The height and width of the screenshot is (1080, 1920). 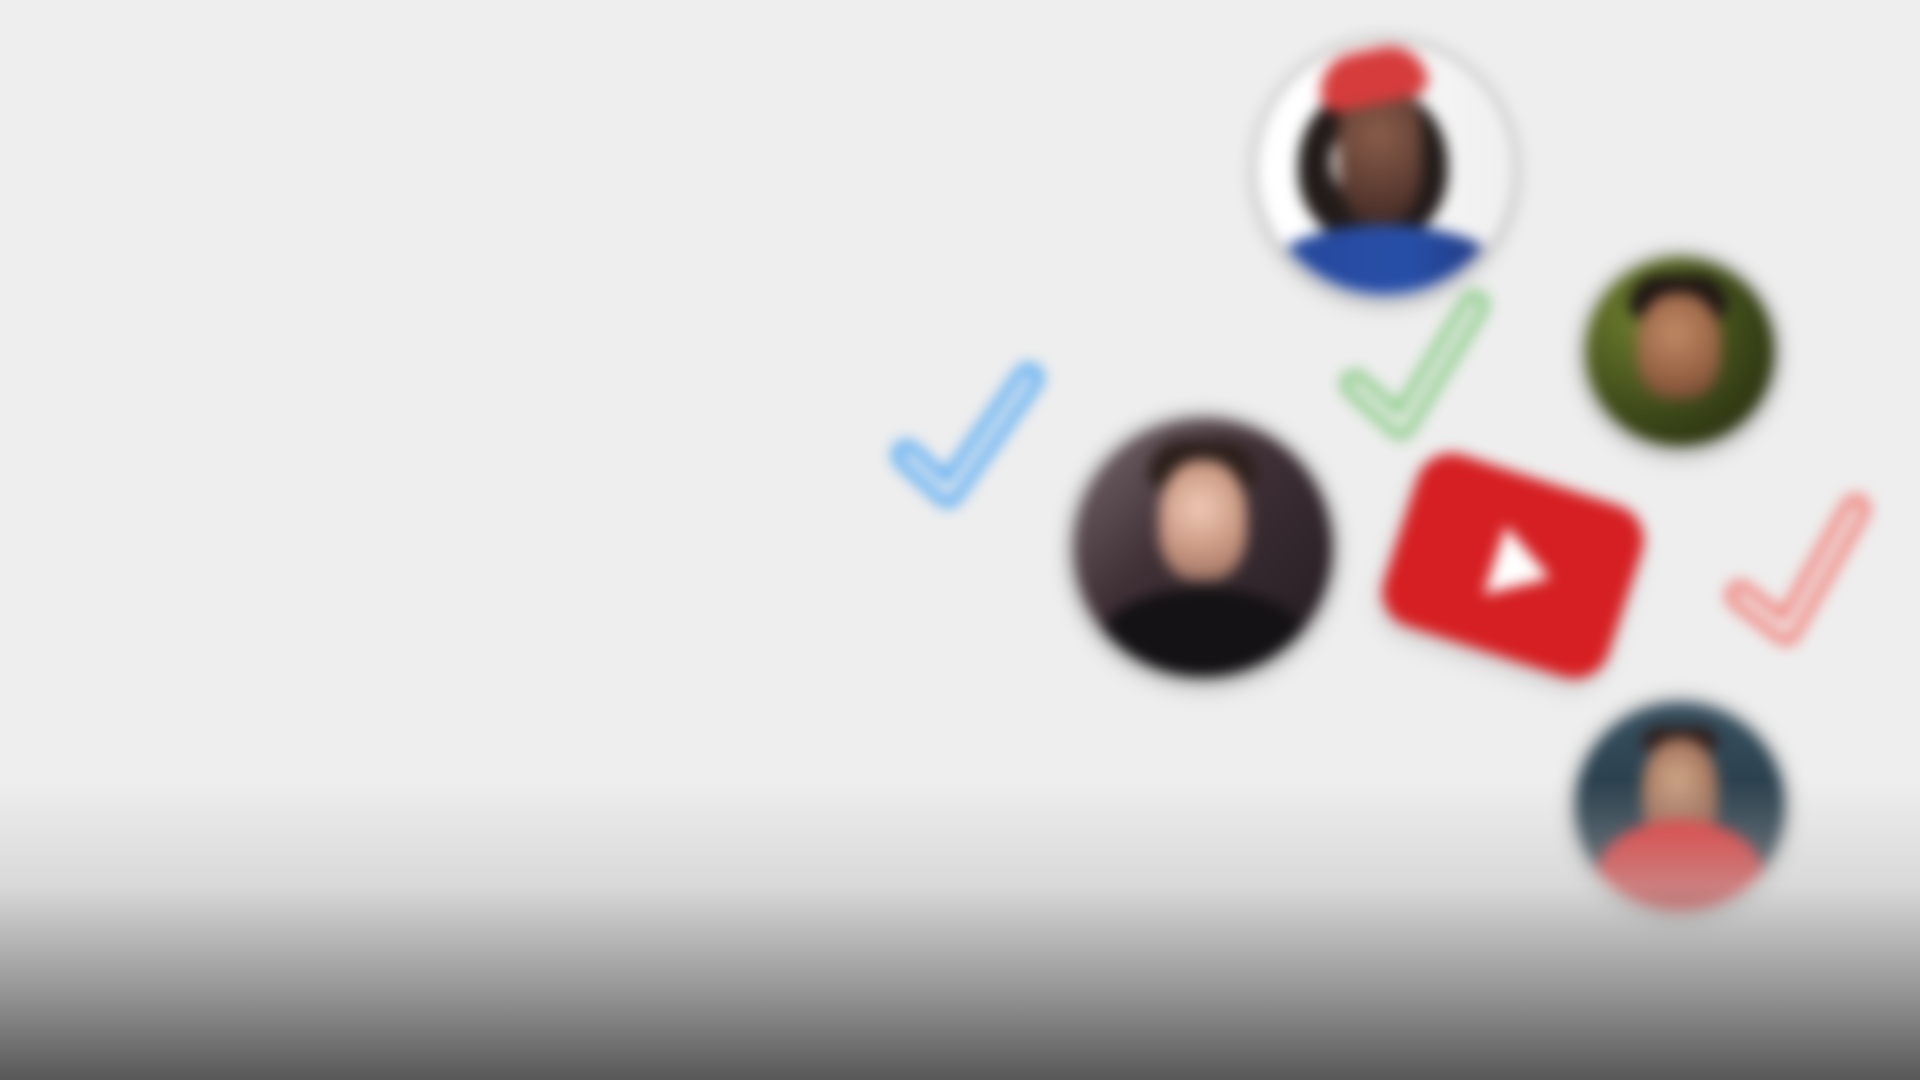 I want to click on youtube-play-icon, so click(x=1513, y=566).